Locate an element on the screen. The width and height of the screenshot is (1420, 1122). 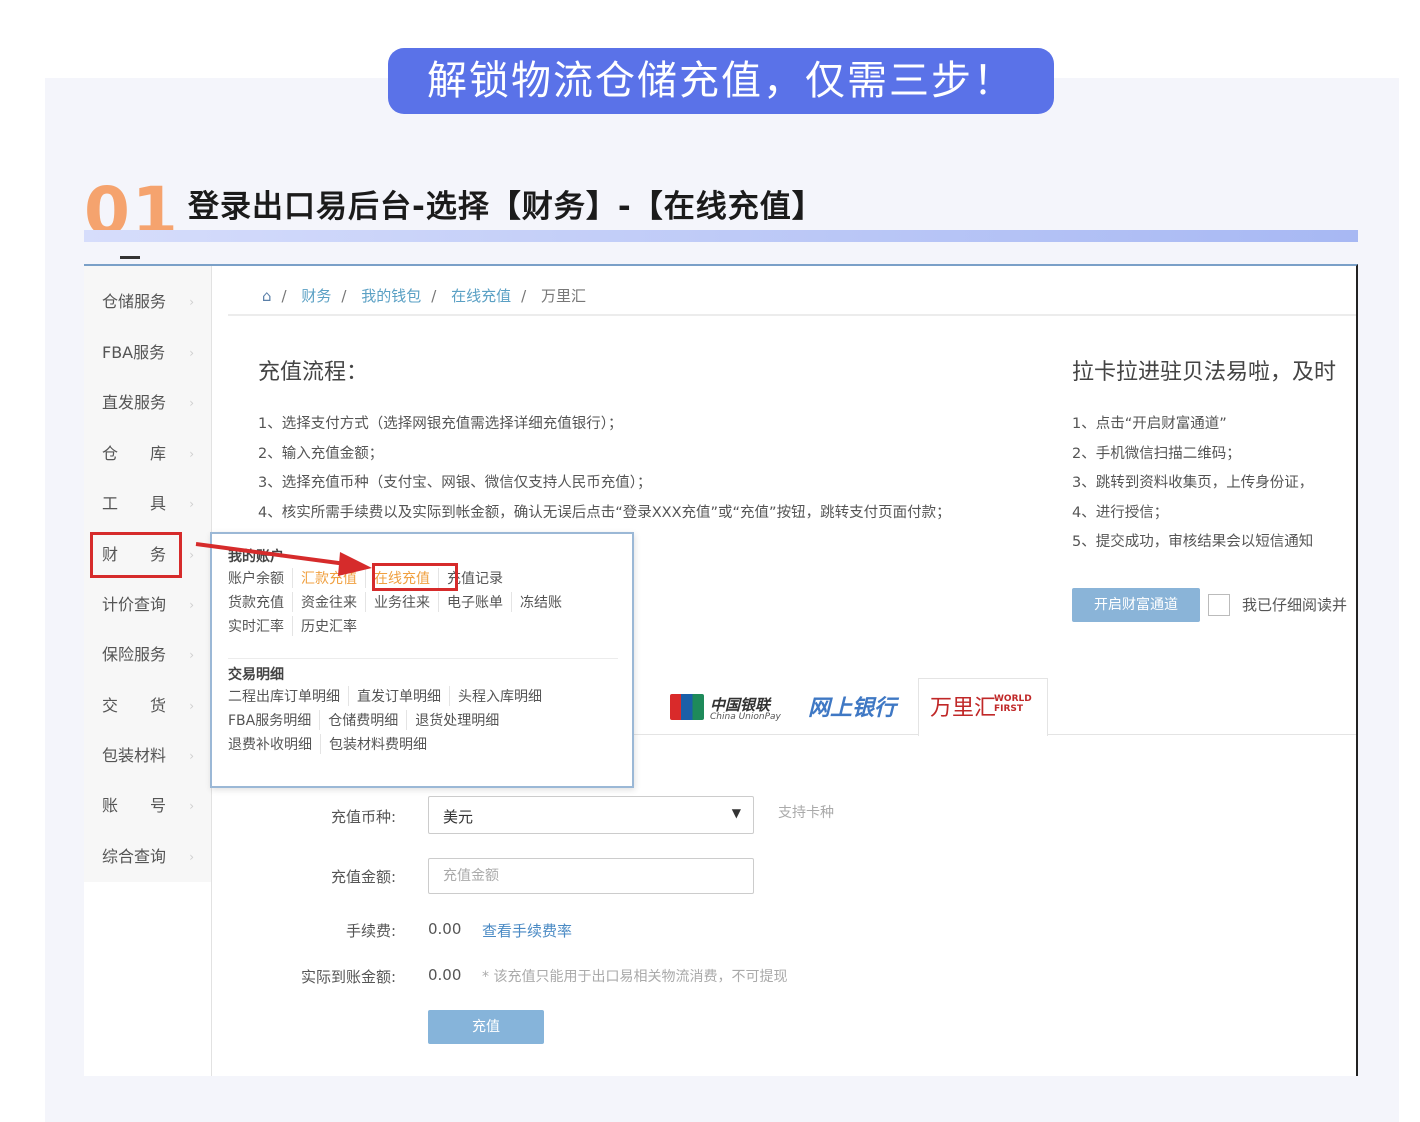
lakala-step: 2、手机微信扫描二维码； is located at coordinates (1156, 453).